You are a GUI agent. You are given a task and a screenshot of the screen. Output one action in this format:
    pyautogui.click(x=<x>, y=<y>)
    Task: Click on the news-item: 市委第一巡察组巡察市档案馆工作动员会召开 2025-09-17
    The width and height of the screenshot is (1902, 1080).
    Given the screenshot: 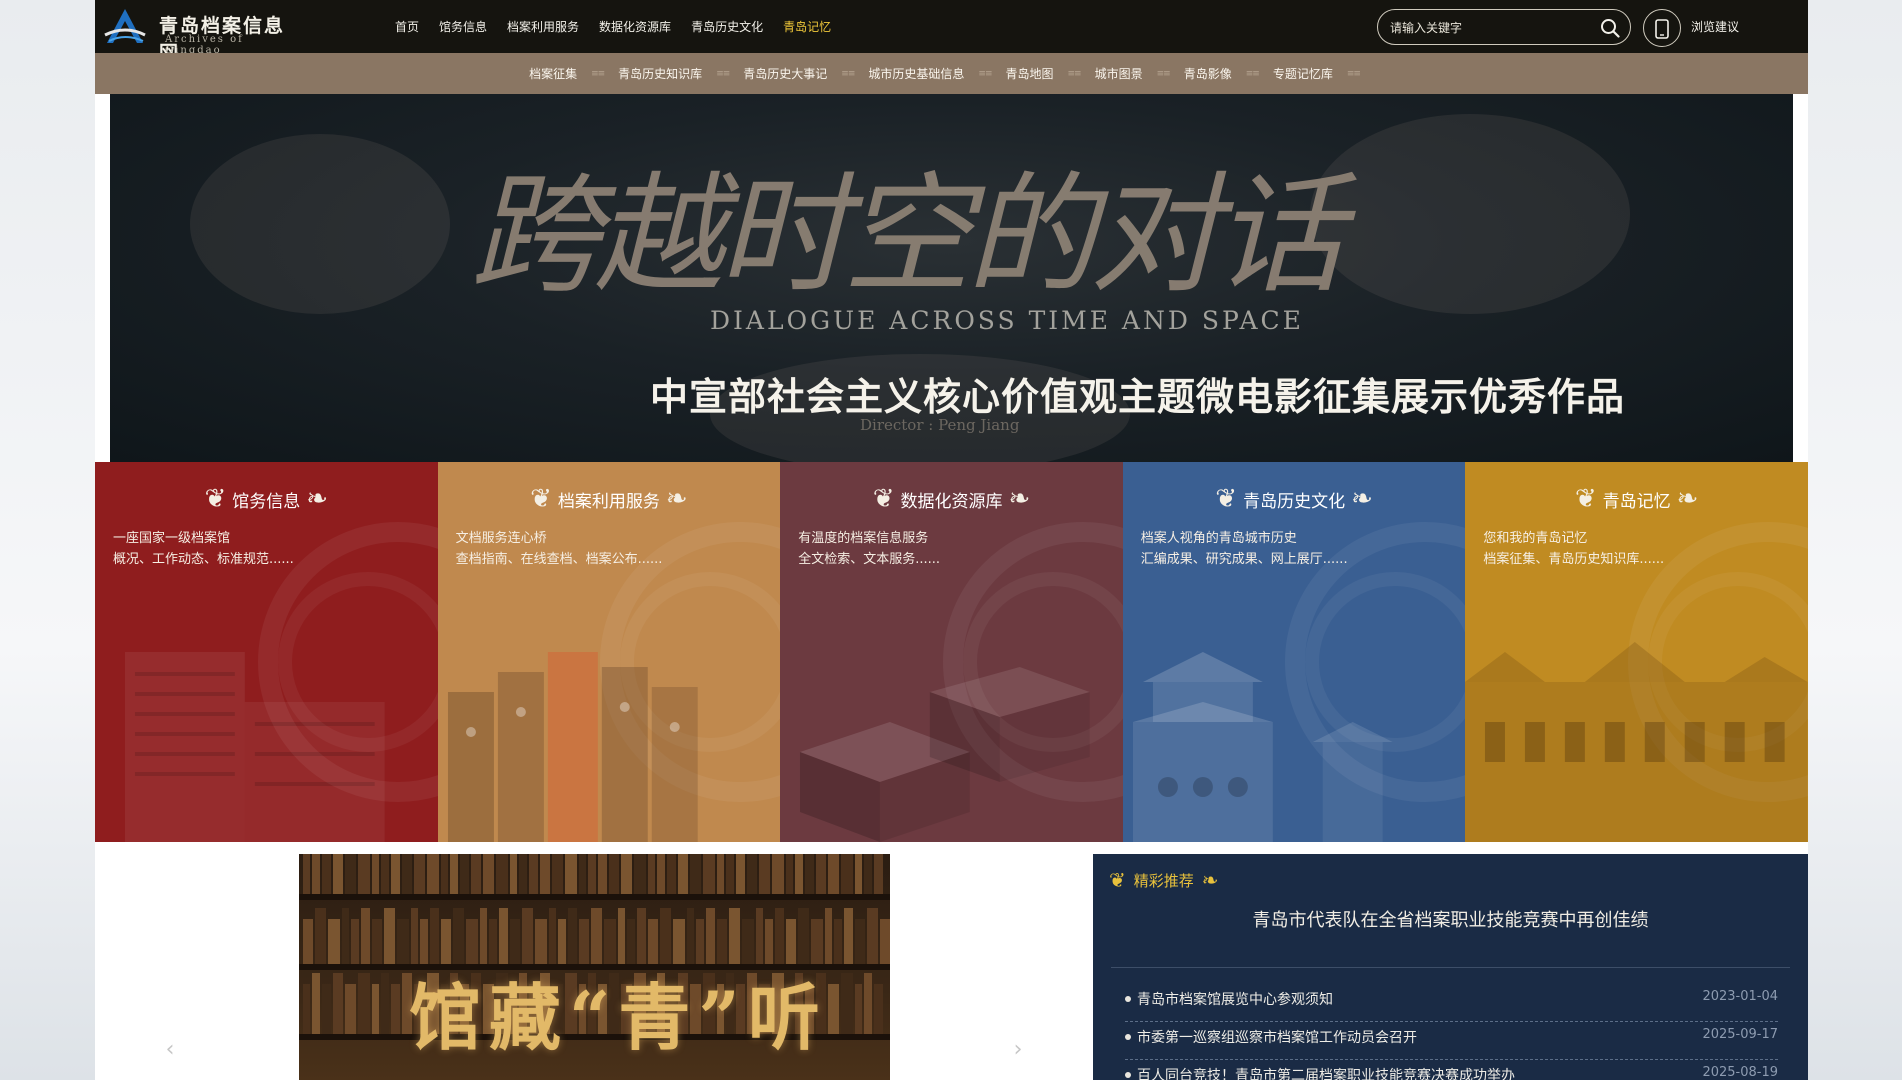 What is the action you would take?
    pyautogui.click(x=1451, y=1041)
    